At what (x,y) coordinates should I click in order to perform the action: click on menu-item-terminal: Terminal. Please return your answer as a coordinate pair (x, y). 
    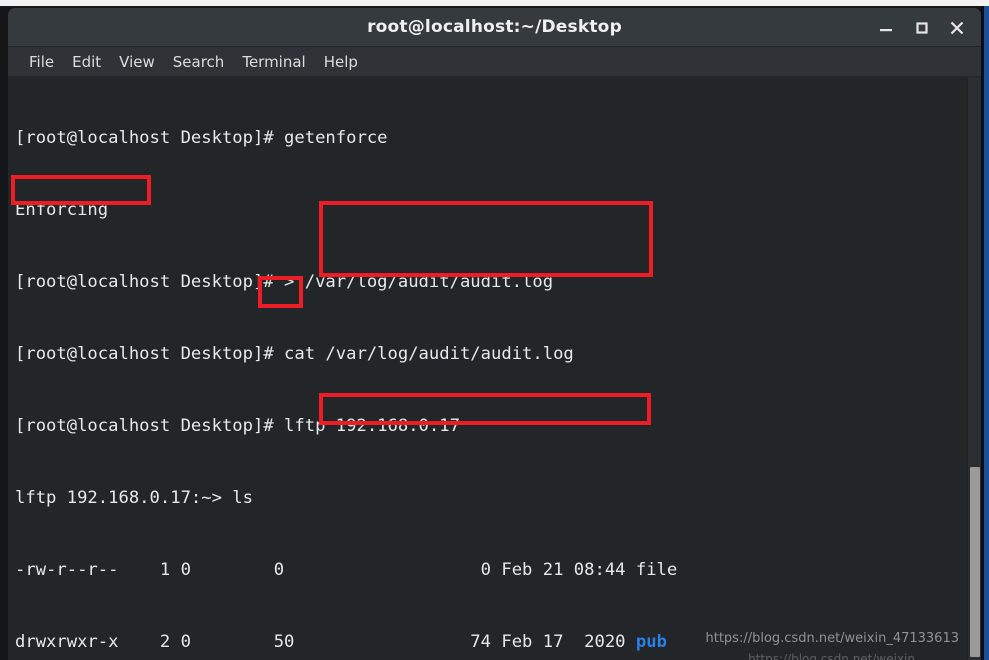
    Looking at the image, I should click on (273, 62).